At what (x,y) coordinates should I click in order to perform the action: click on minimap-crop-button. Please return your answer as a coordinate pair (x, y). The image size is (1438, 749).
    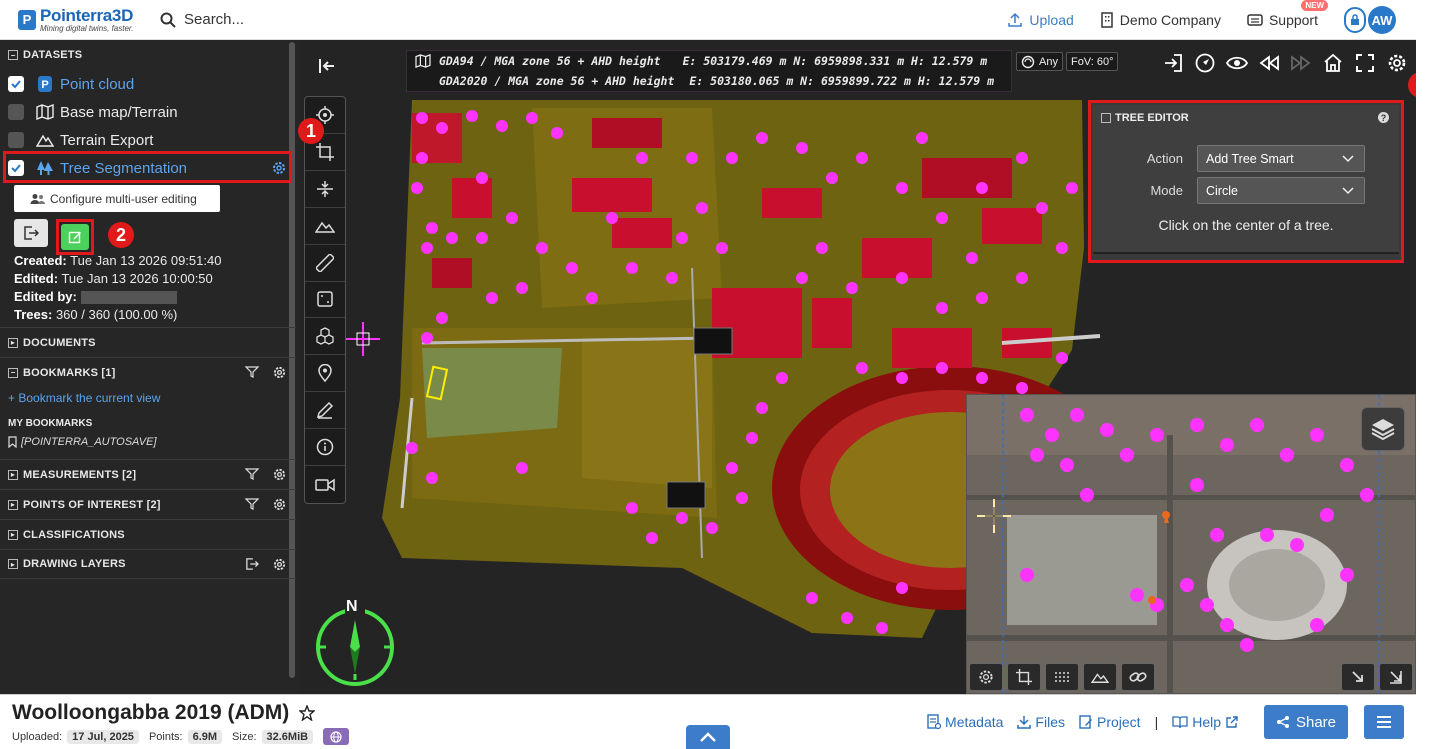
    Looking at the image, I should click on (1024, 677).